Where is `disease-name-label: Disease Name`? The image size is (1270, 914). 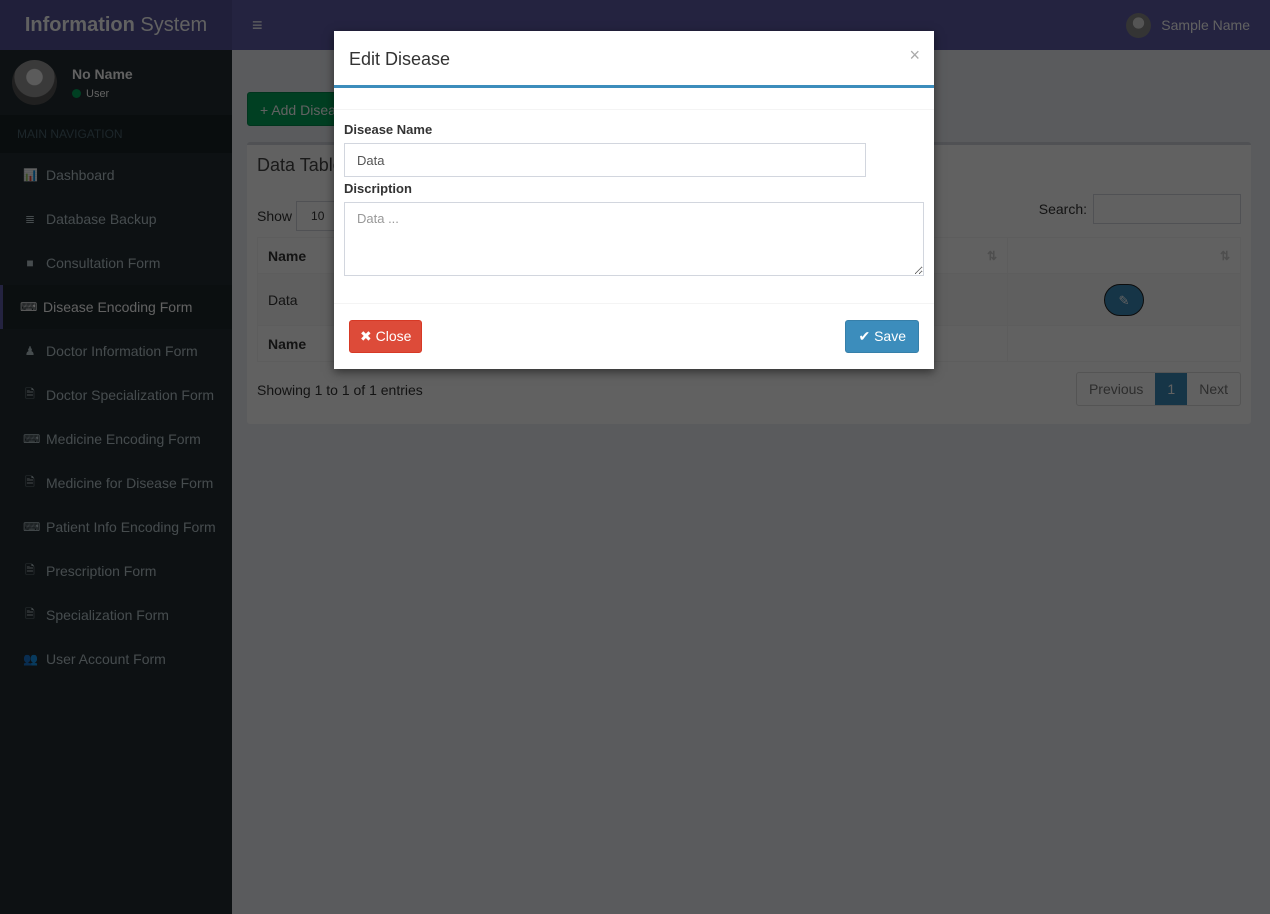
disease-name-label: Disease Name is located at coordinates (388, 129).